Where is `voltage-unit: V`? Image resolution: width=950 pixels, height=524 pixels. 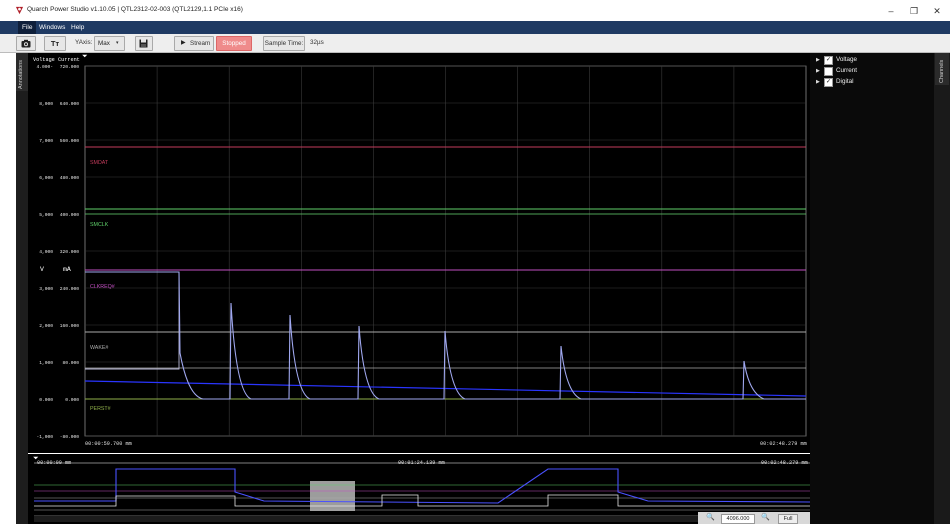
voltage-unit: V is located at coordinates (42, 269).